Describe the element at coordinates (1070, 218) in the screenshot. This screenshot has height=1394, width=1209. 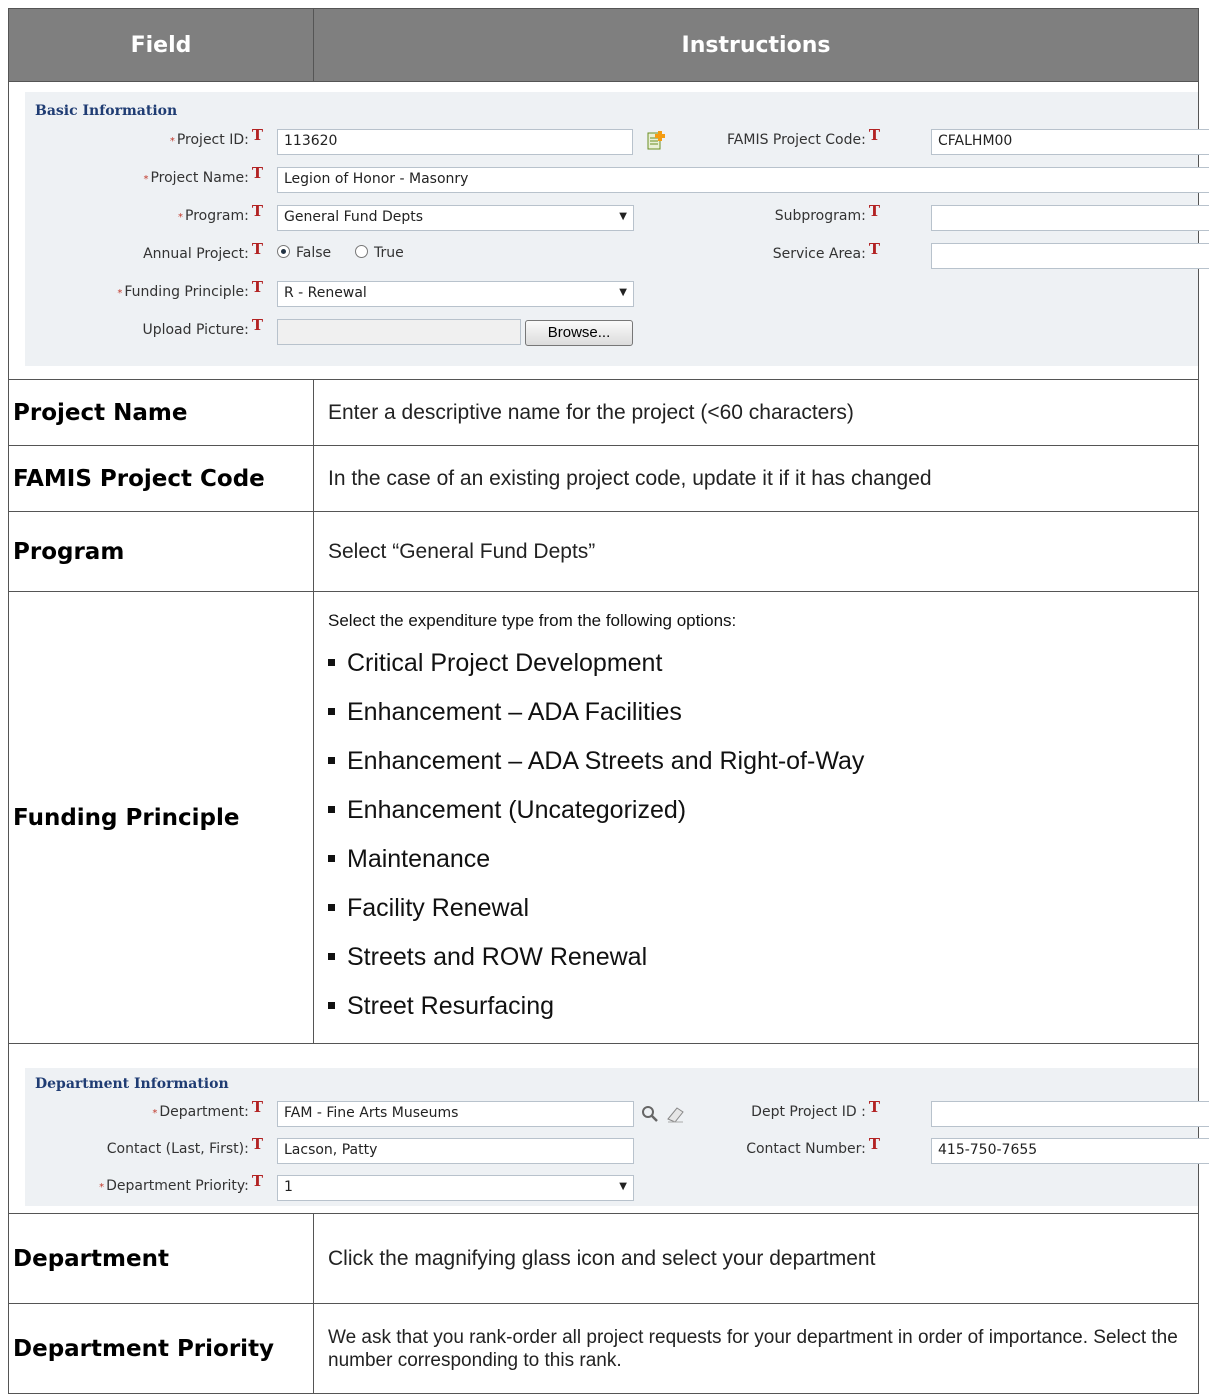
I see `subprogram-field` at that location.